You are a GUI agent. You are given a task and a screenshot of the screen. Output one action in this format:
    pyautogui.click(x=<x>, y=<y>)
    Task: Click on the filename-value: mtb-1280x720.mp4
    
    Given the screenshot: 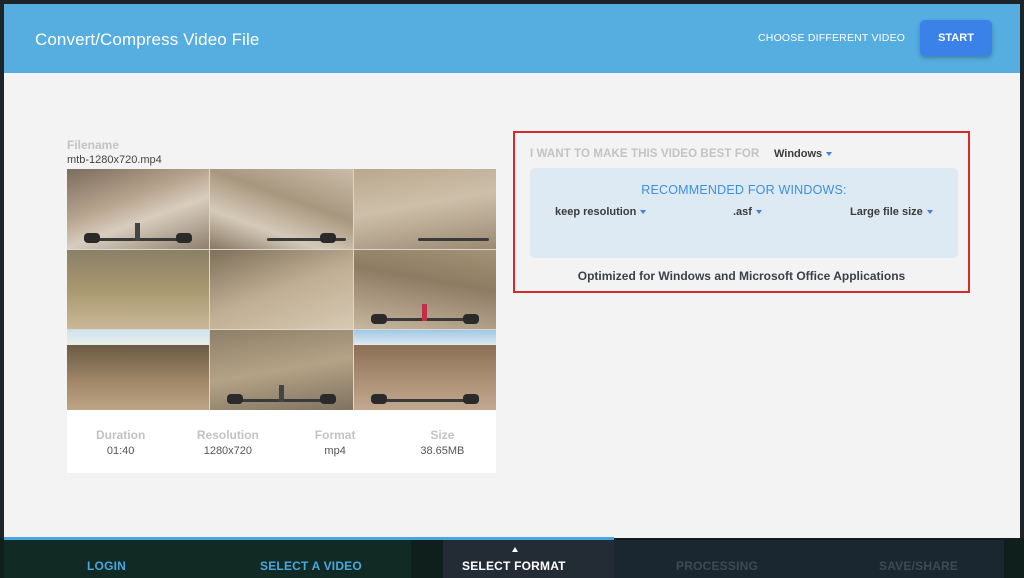 What is the action you would take?
    pyautogui.click(x=114, y=160)
    